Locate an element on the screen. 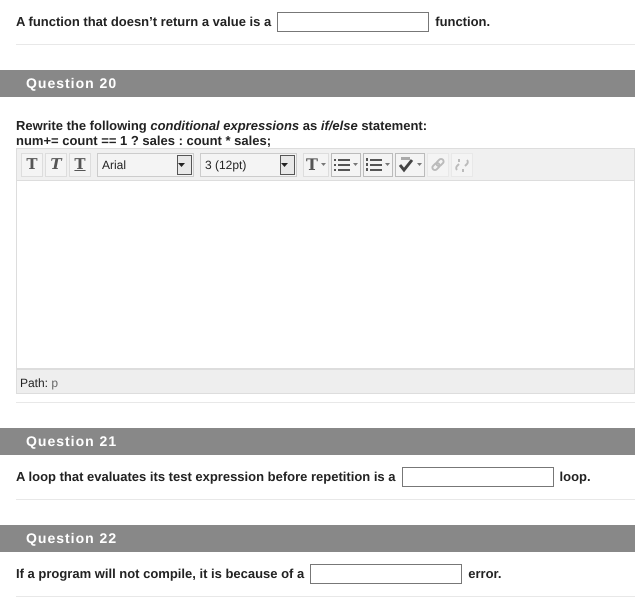 The width and height of the screenshot is (635, 598). question-text: A function that doesn’t return a value is a is located at coordinates (144, 22).